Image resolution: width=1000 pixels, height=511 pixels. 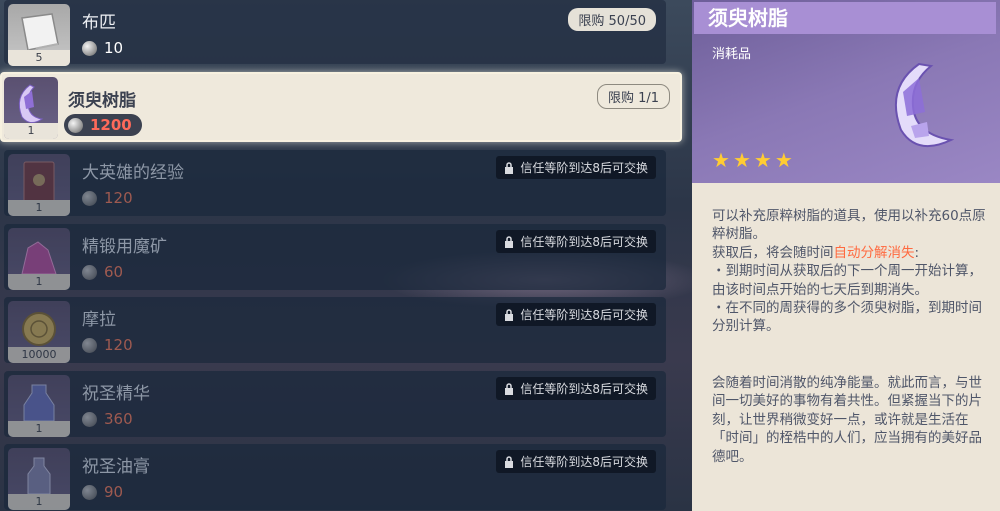 I want to click on desc-highlight: 自动分解消失, so click(x=874, y=252).